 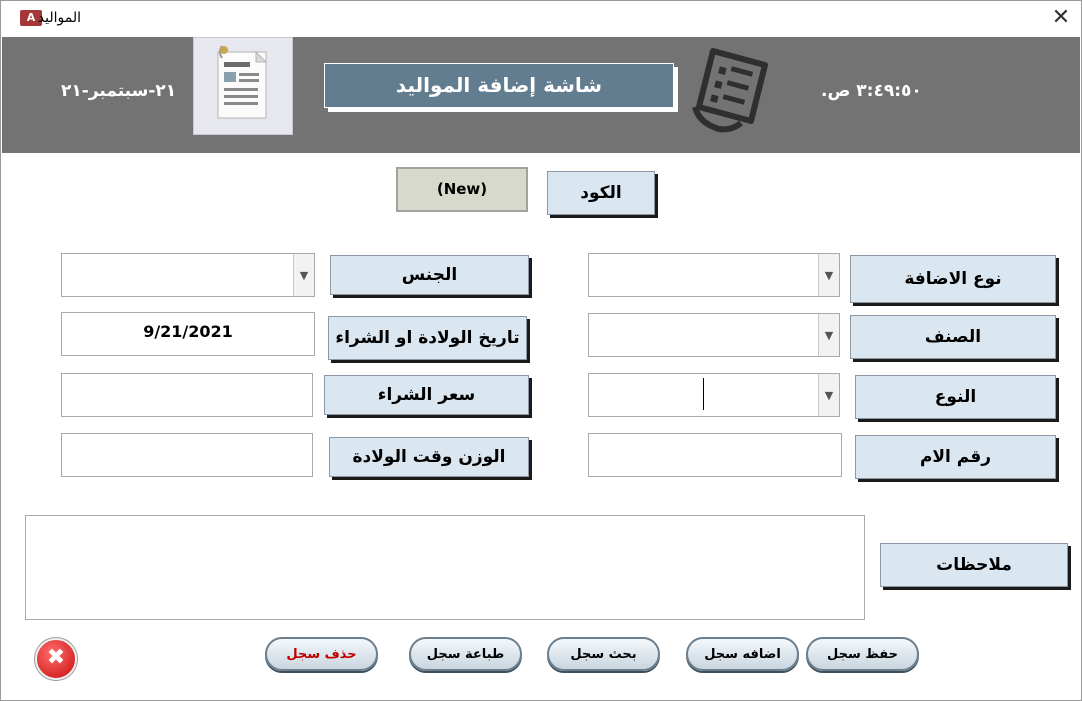 What do you see at coordinates (465, 654) in the screenshot?
I see `print-record-button: طباعة سجل` at bounding box center [465, 654].